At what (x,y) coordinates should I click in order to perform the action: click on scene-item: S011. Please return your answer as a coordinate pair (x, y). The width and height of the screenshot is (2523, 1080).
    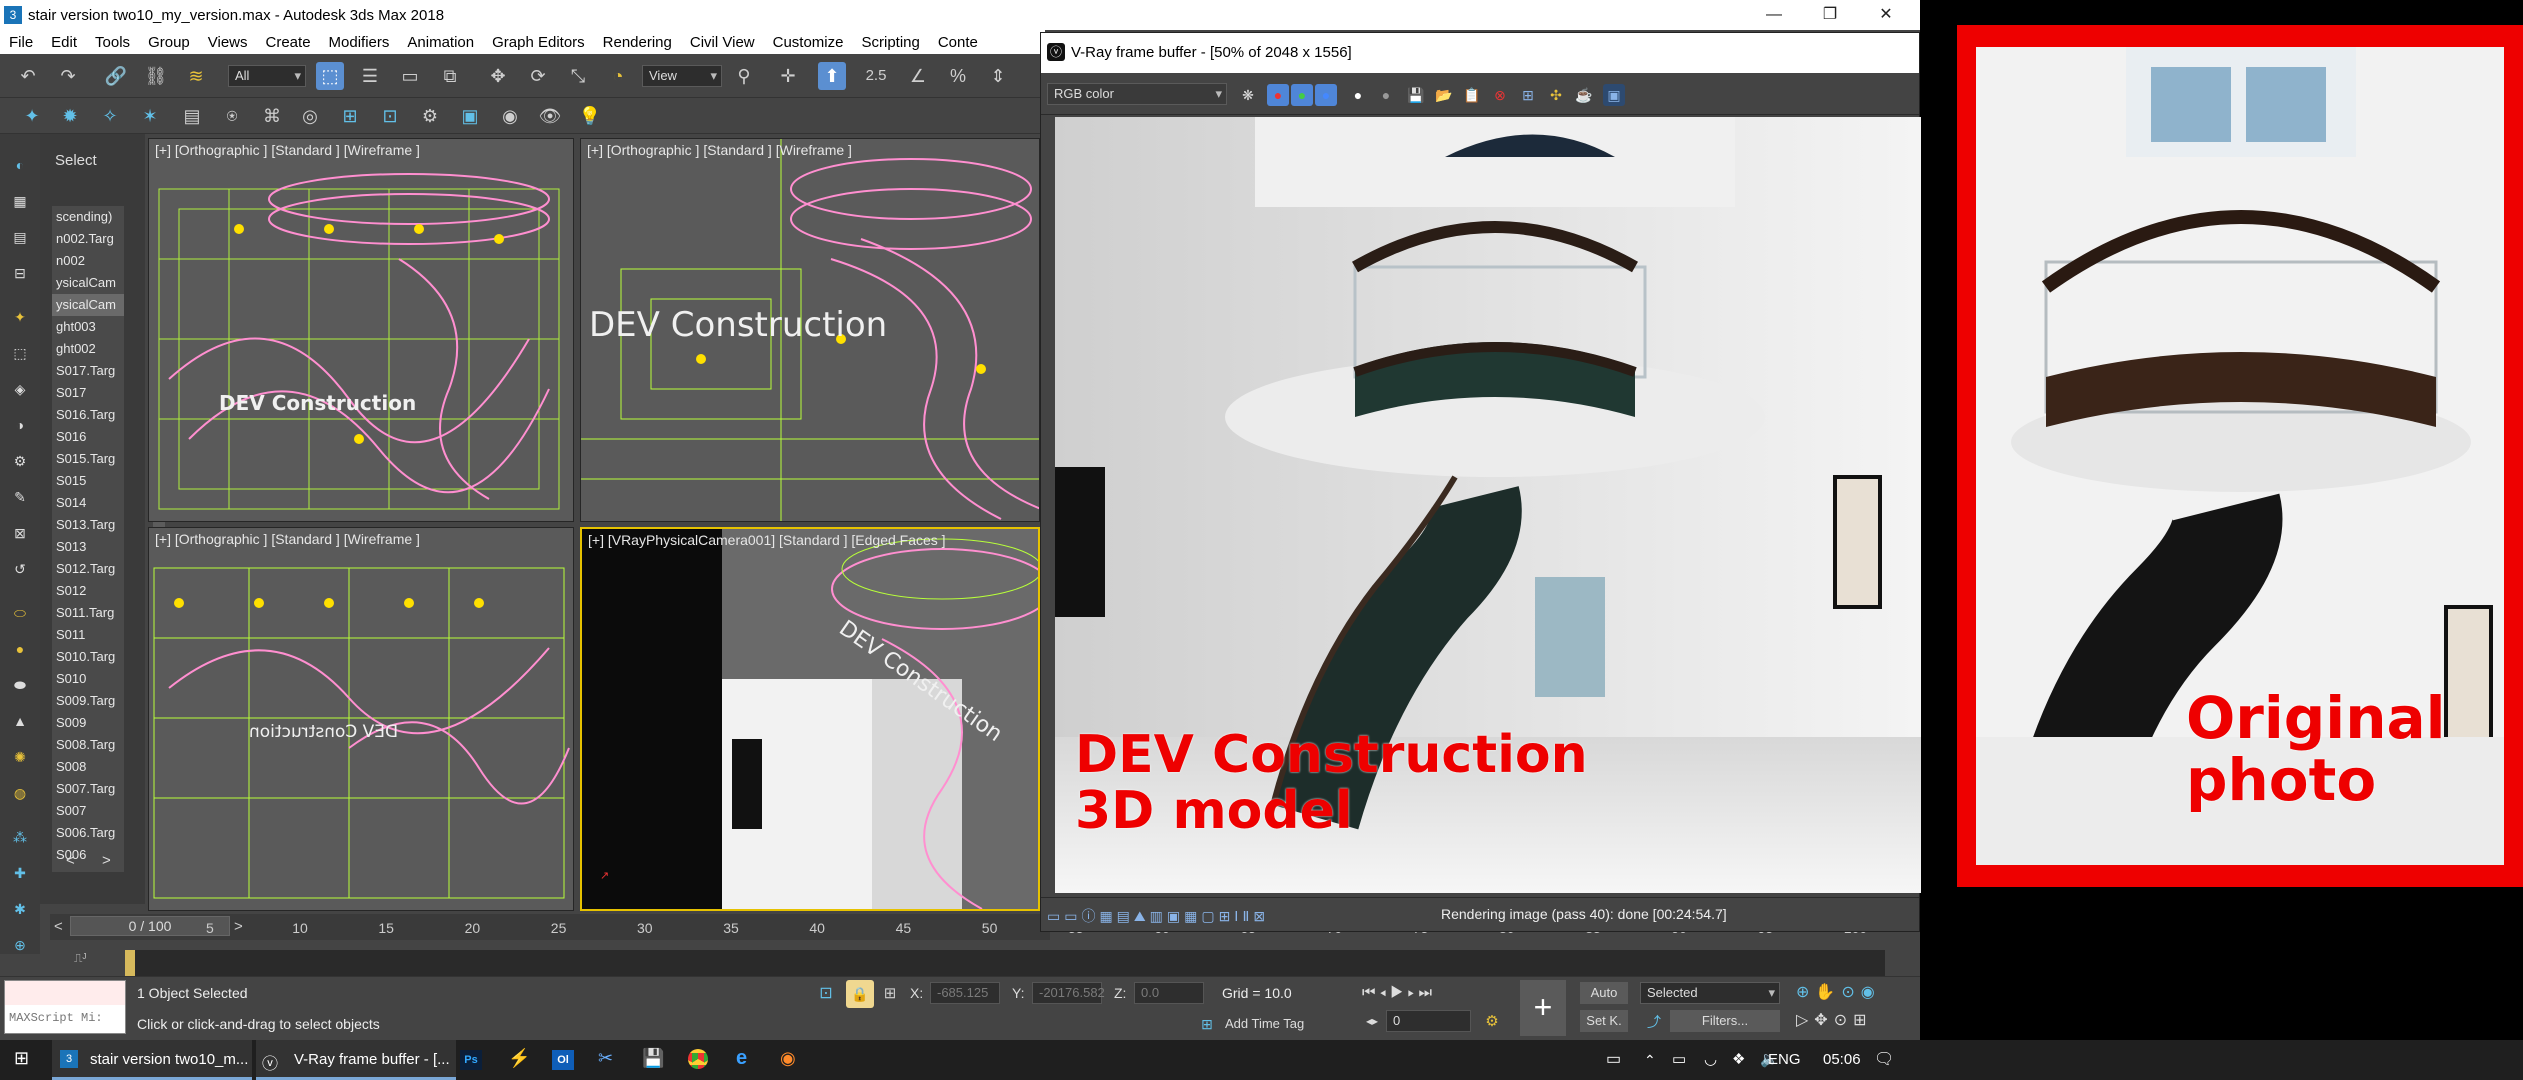
    Looking at the image, I should click on (88, 635).